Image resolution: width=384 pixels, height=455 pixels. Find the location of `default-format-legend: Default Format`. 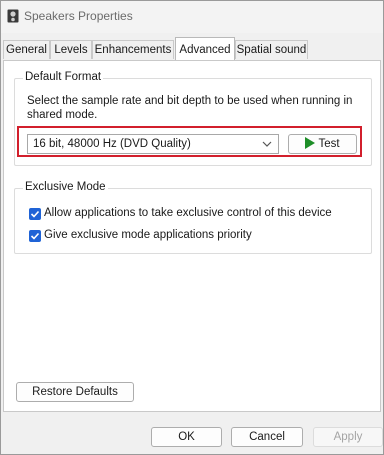

default-format-legend: Default Format is located at coordinates (63, 77).